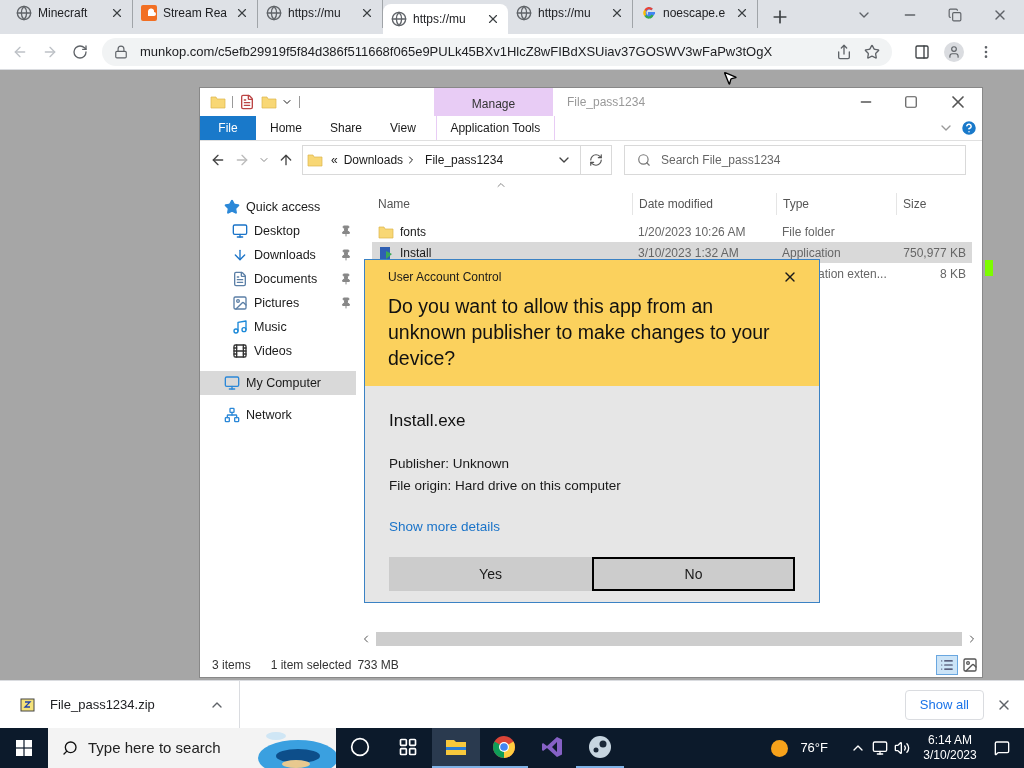 This screenshot has height=768, width=1024. I want to click on context-tab-header: Manage, so click(493, 102).